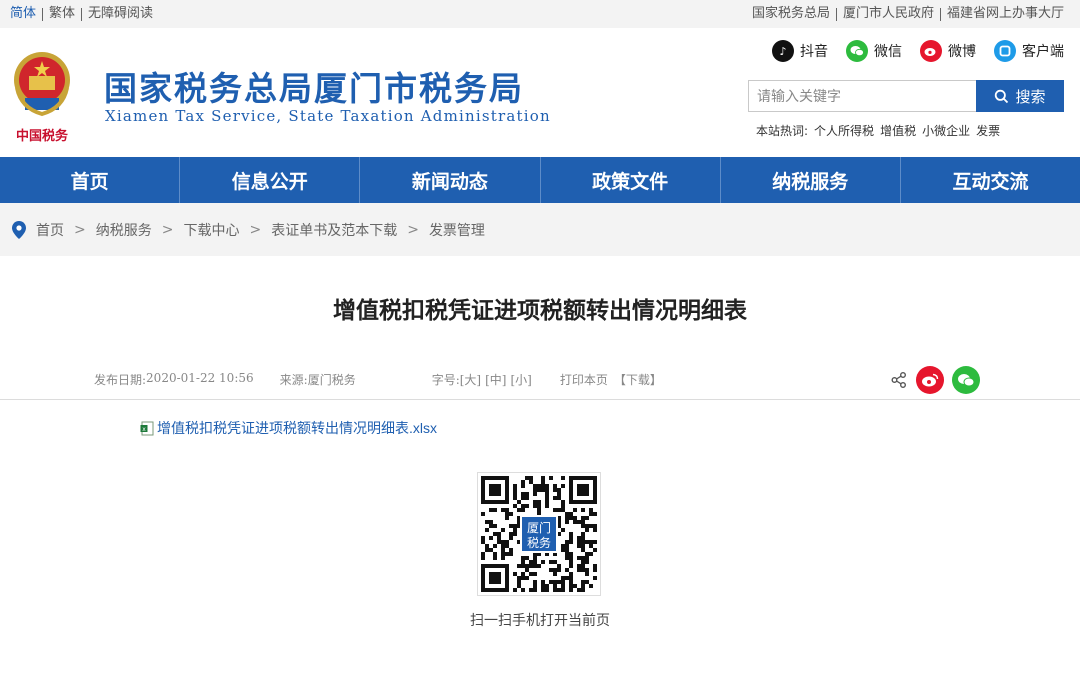 The height and width of the screenshot is (688, 1080). I want to click on breadcrumb: 首页 > 纳税服务 > 下载中心 > 表证单书及范本下载 > 发票管理, so click(540, 229).